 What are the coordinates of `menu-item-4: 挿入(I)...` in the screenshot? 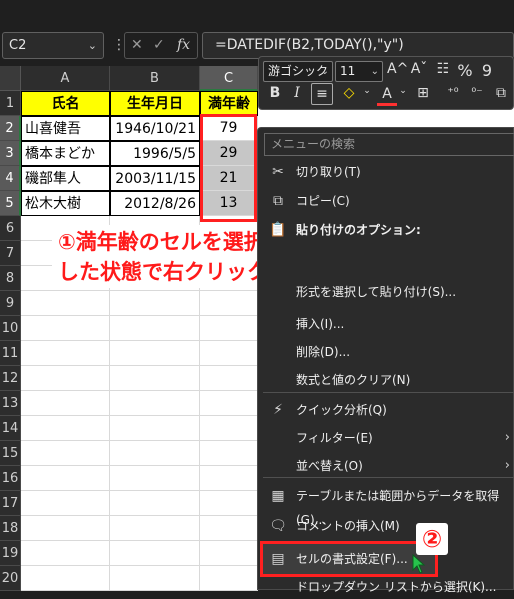 It's located at (385, 324).